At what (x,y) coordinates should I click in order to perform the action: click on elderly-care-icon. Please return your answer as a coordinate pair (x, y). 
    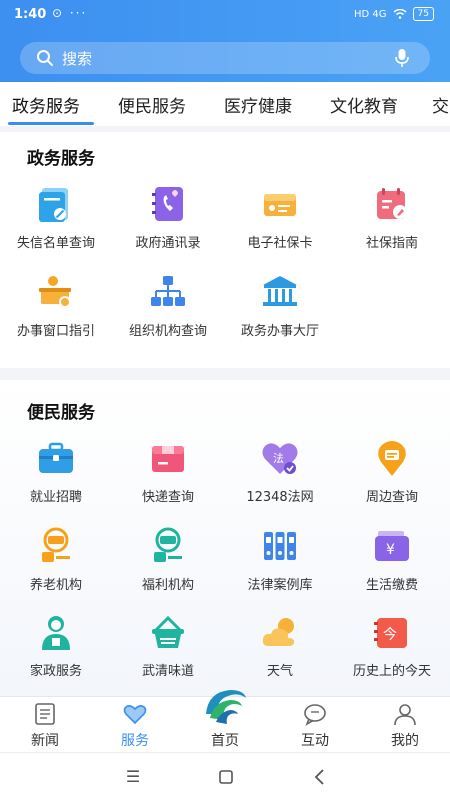
    Looking at the image, I should click on (56, 544).